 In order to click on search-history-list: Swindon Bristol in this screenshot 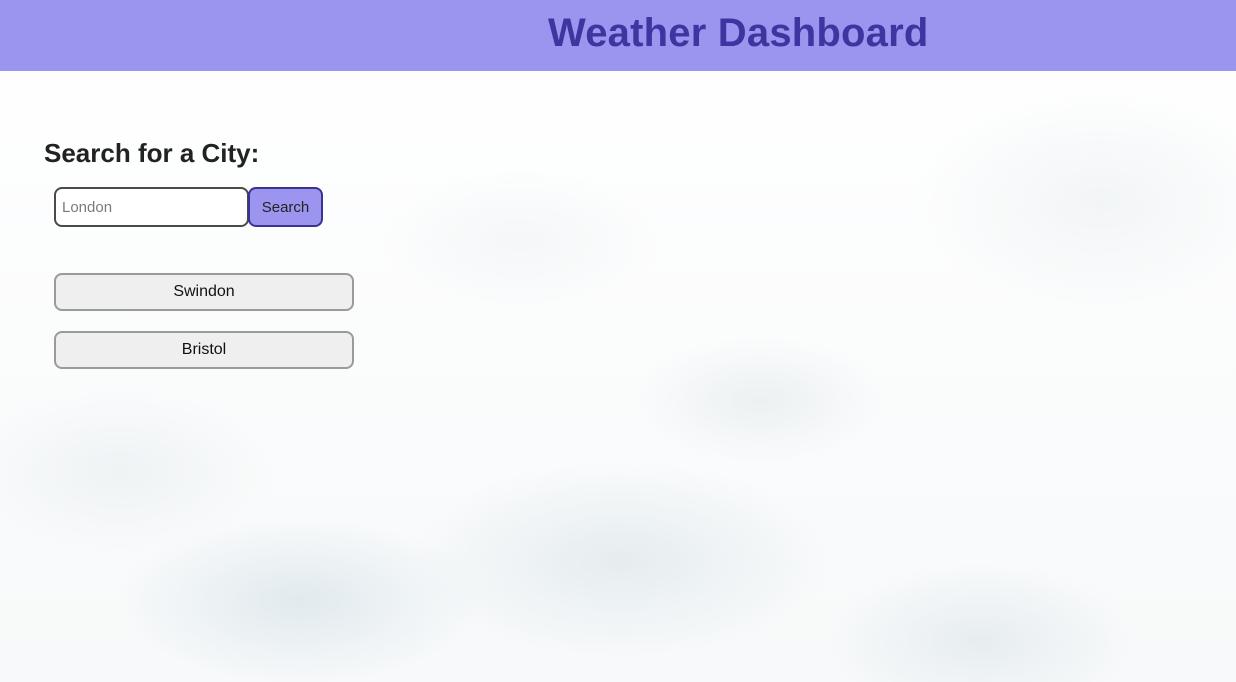, I will do `click(204, 331)`.